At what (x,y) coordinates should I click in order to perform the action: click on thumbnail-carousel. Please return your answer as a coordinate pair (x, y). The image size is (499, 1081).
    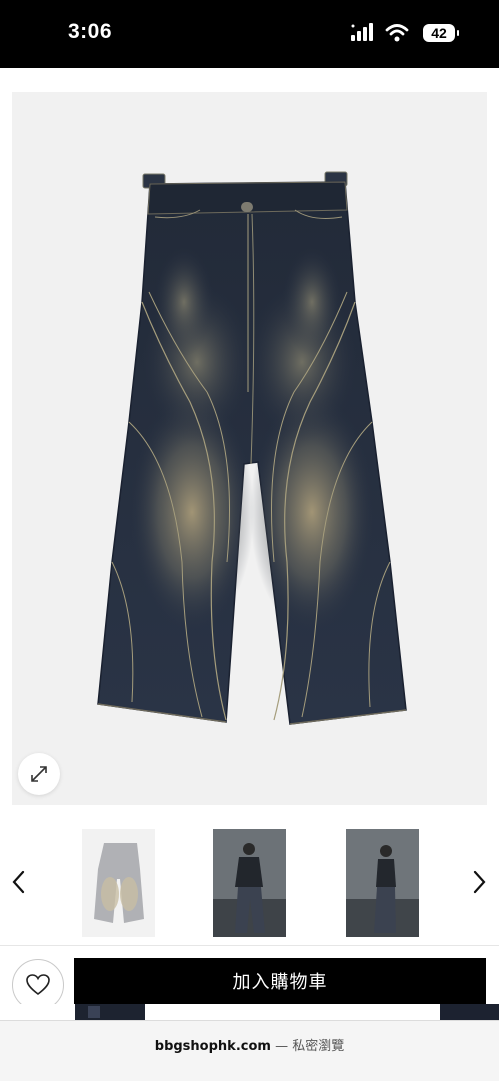
    Looking at the image, I should click on (249, 882).